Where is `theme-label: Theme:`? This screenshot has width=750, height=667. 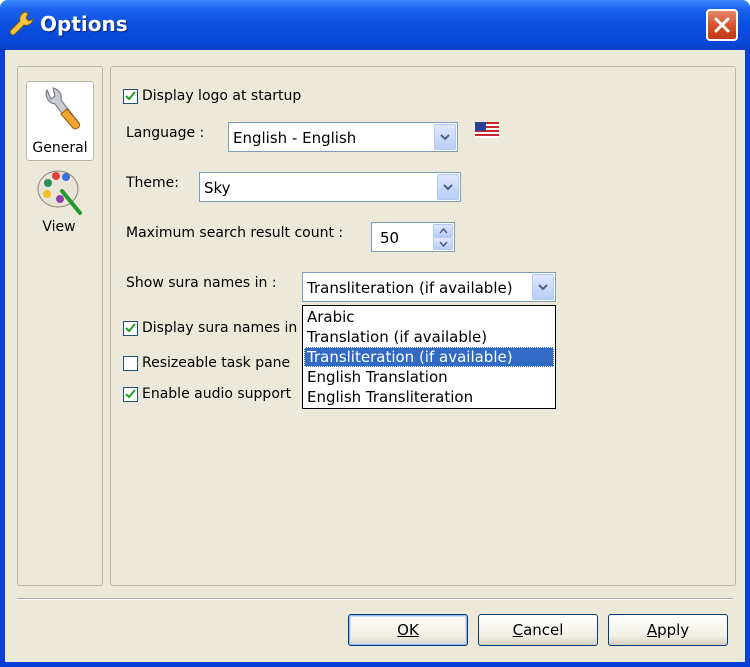
theme-label: Theme: is located at coordinates (153, 183).